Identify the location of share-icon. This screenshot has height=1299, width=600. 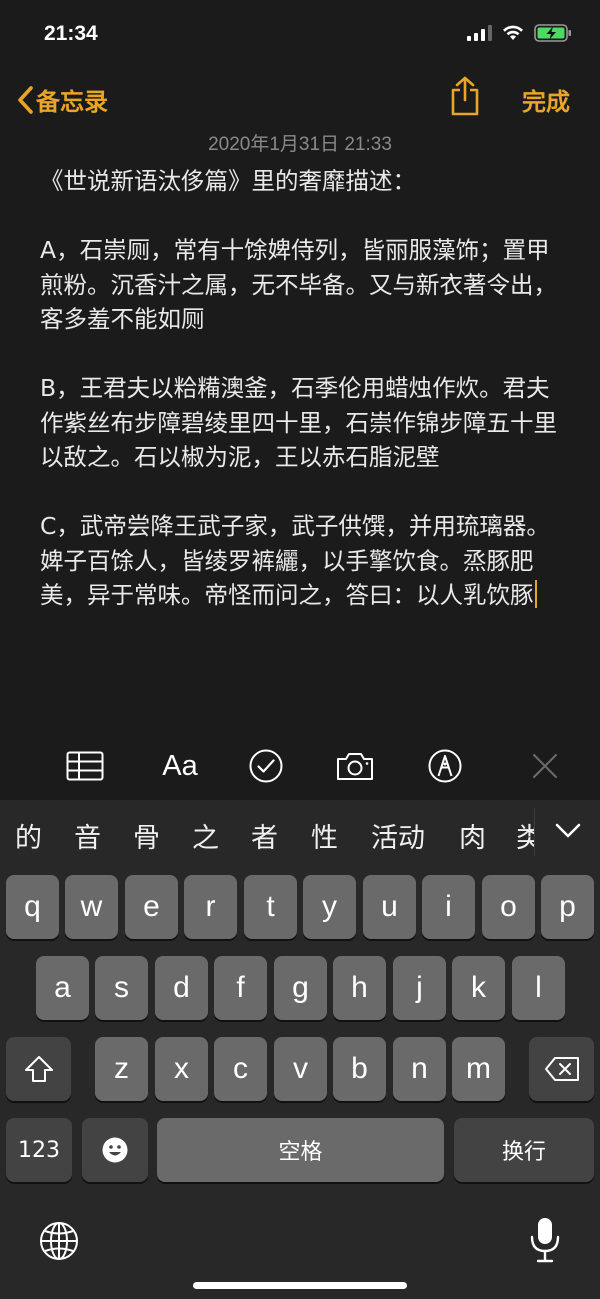
(465, 96).